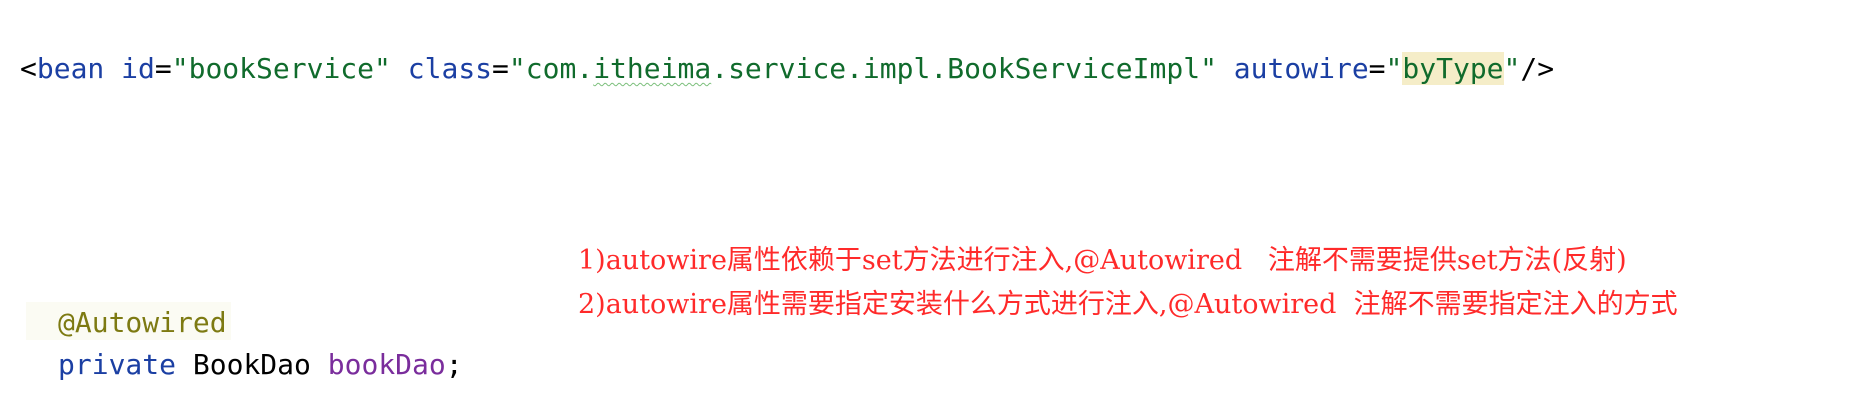 The width and height of the screenshot is (1867, 402). Describe the element at coordinates (117, 364) in the screenshot. I see `private-keyword: private` at that location.